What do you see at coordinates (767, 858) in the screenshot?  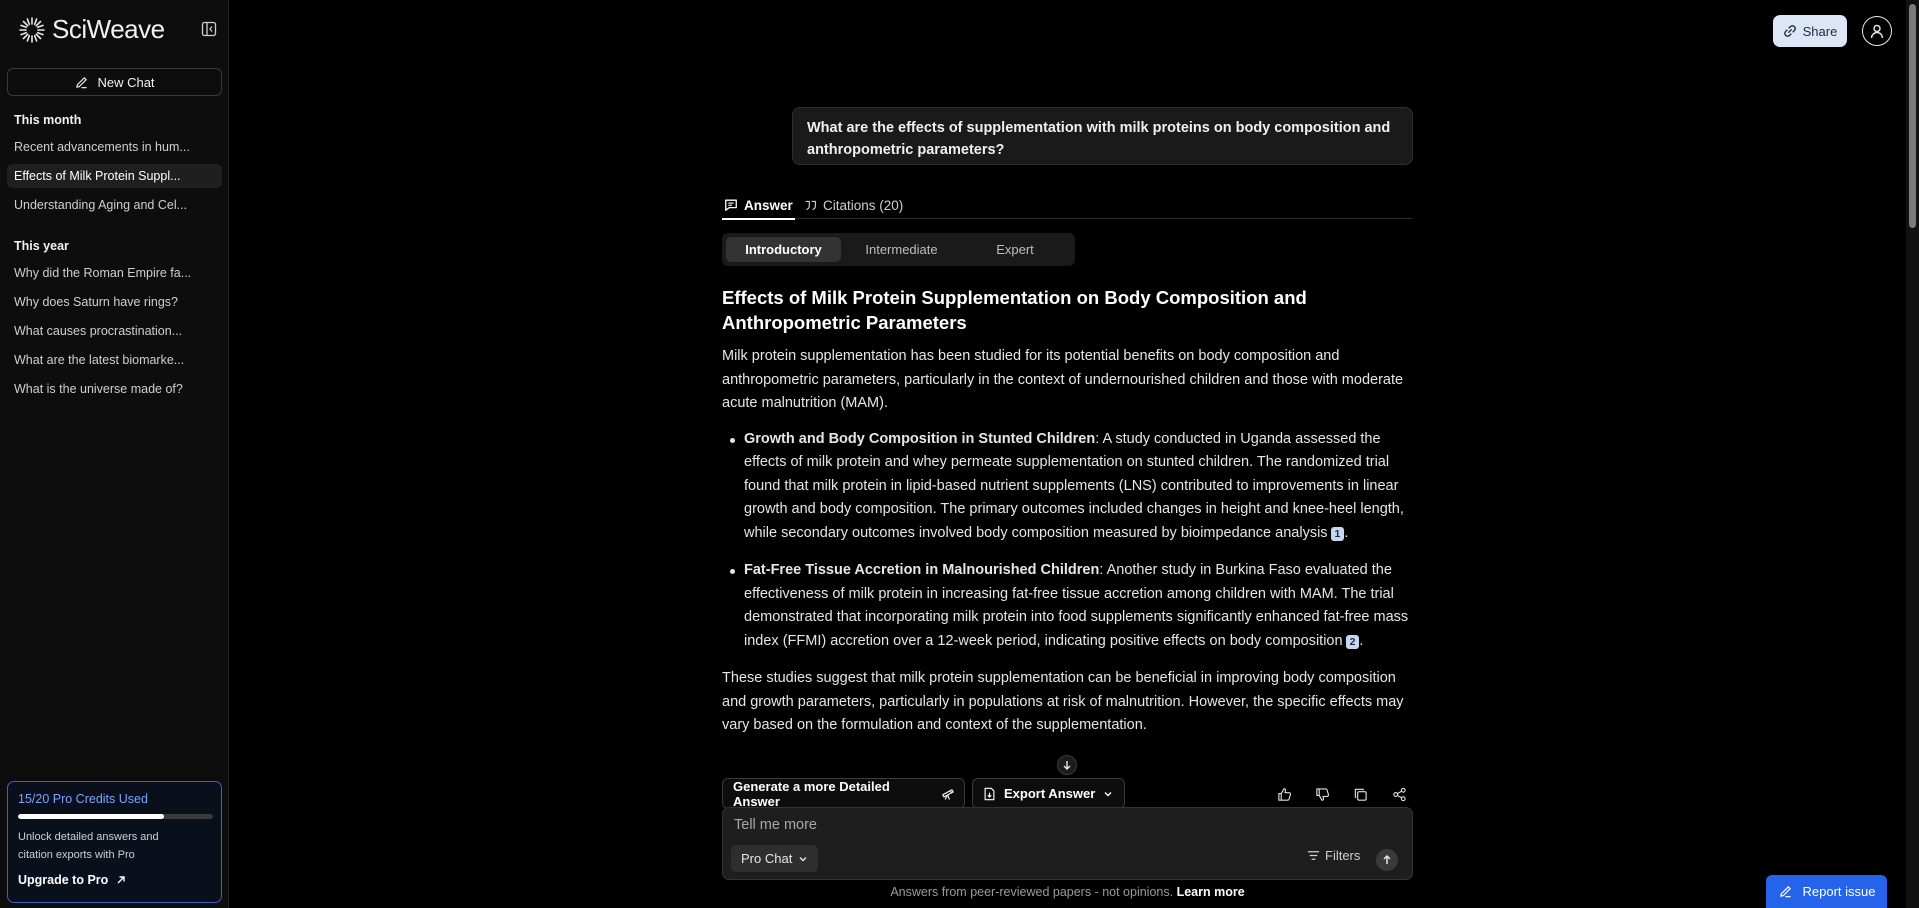 I see `chat-mode-label: Pro Chat` at bounding box center [767, 858].